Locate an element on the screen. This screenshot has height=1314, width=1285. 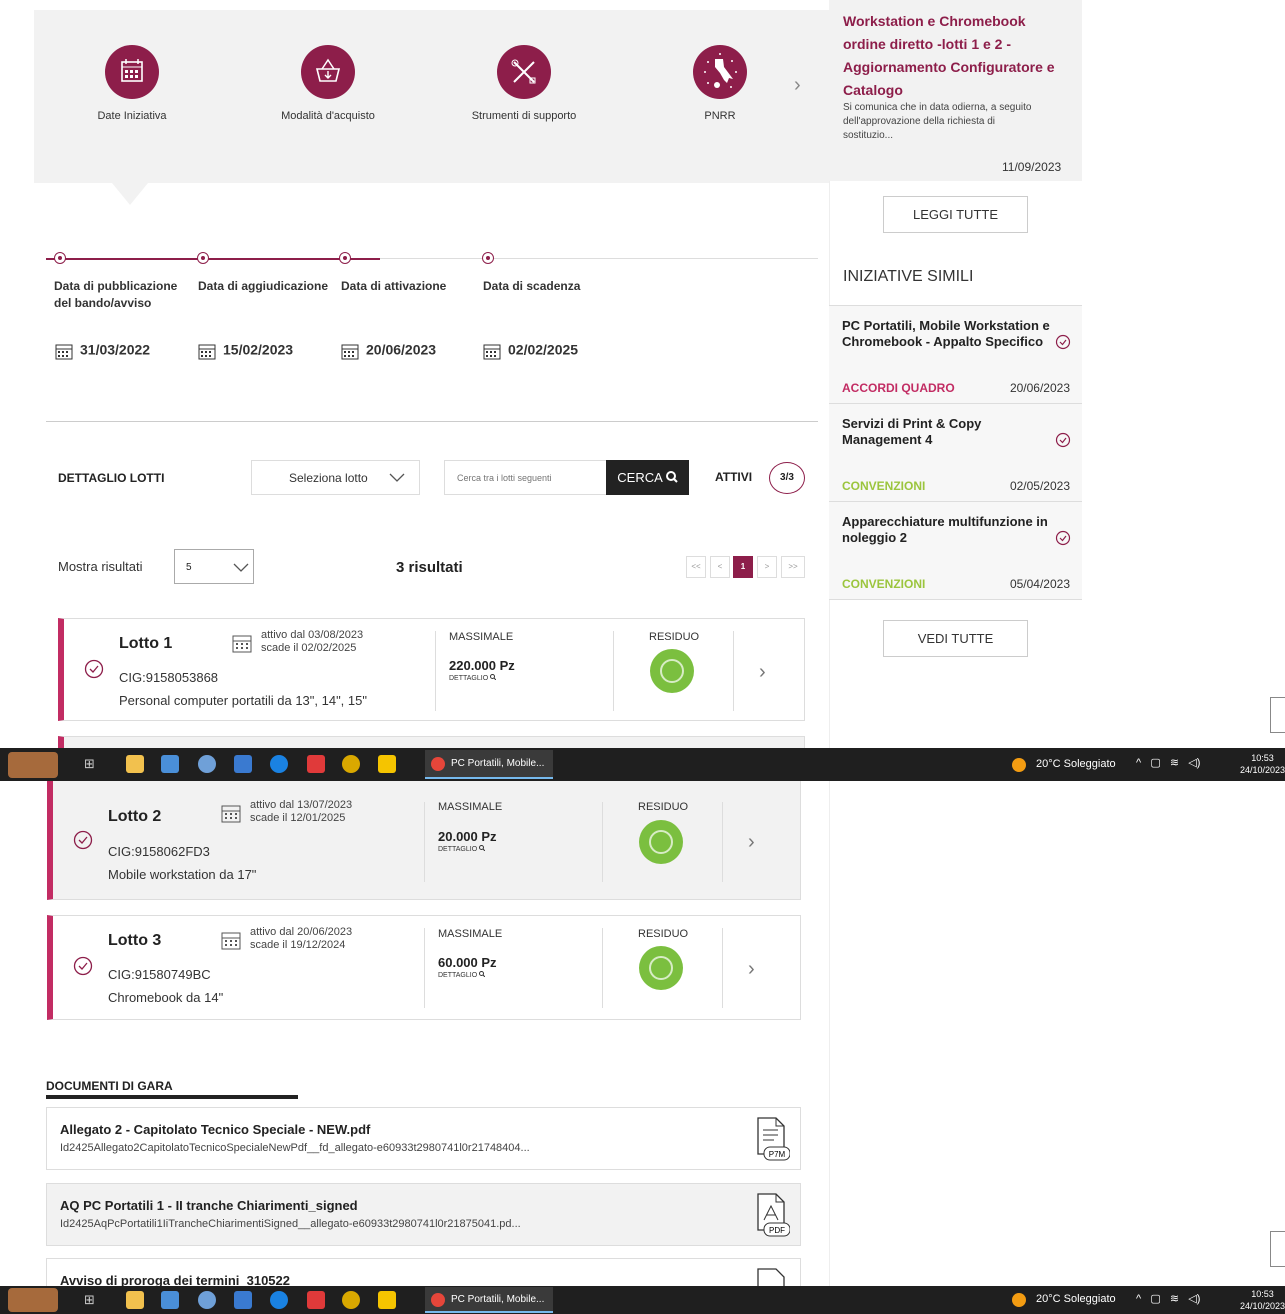
nav-label-date: Date Iniziativa is located at coordinates (132, 116).